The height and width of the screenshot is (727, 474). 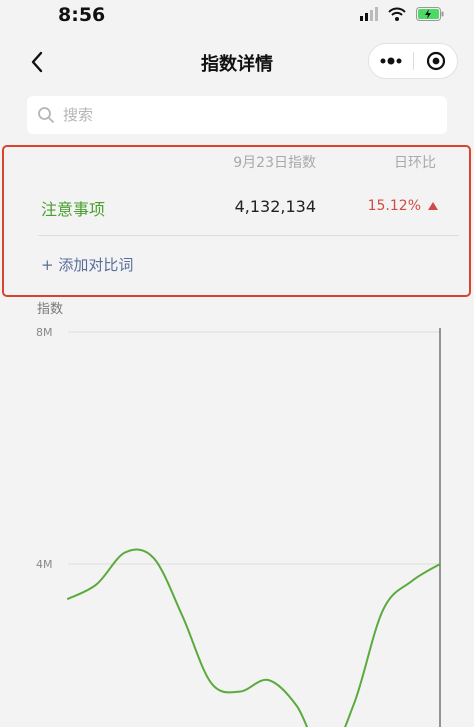 What do you see at coordinates (433, 206) in the screenshot?
I see `triangle-up-icon` at bounding box center [433, 206].